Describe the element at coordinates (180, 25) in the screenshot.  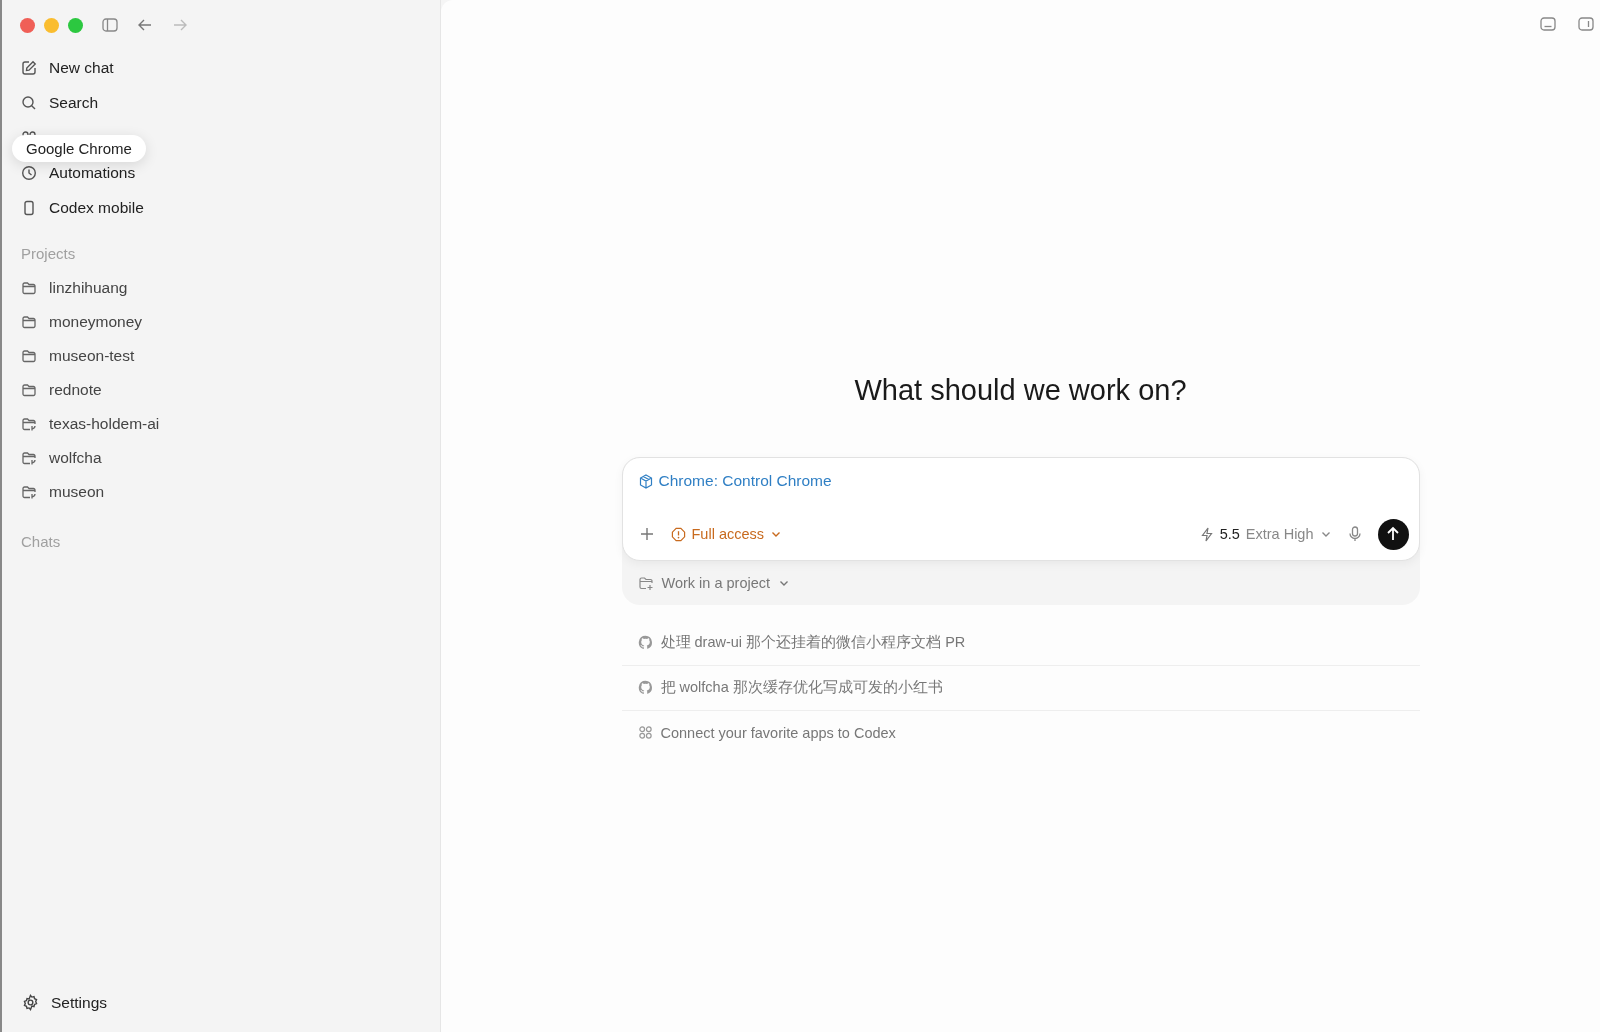
I see `forward-arrow-icon` at that location.